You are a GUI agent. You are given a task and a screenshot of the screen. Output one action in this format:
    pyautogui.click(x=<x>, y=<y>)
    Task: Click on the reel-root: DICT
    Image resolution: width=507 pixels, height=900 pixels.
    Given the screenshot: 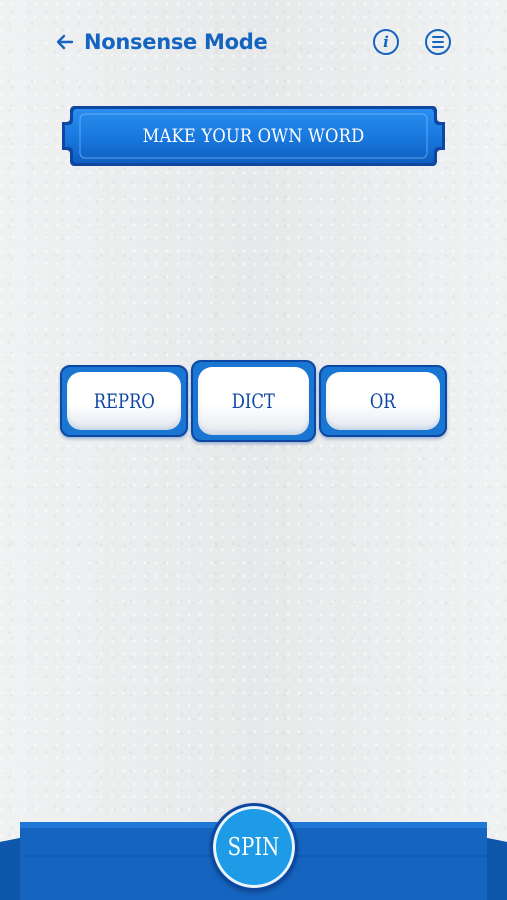 What is the action you would take?
    pyautogui.click(x=253, y=401)
    